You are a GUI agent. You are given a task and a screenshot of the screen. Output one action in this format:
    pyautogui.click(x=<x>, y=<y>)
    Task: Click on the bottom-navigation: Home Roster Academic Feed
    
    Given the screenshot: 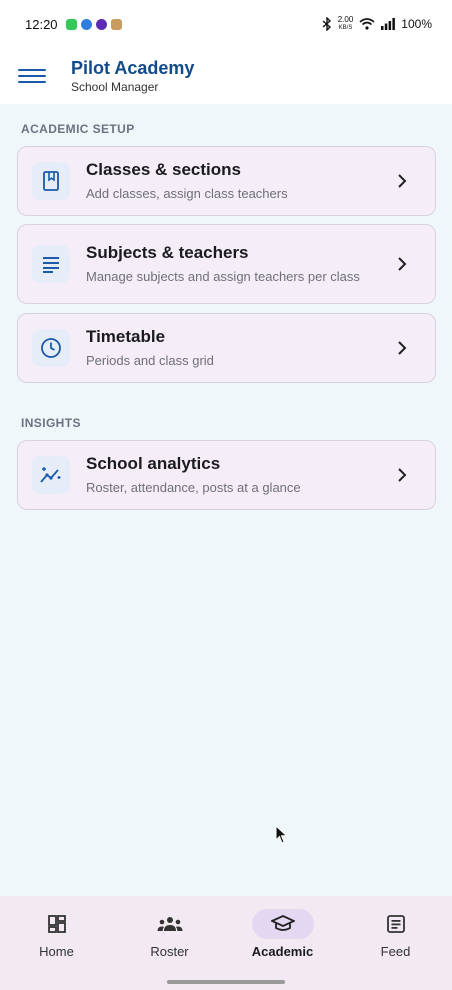 What is the action you would take?
    pyautogui.click(x=226, y=943)
    